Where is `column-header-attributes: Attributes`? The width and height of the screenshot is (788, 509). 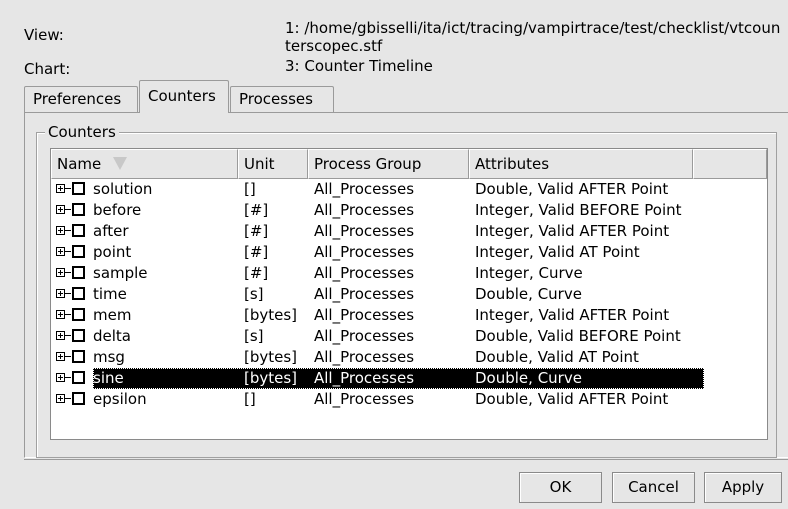
column-header-attributes: Attributes is located at coordinates (581, 164).